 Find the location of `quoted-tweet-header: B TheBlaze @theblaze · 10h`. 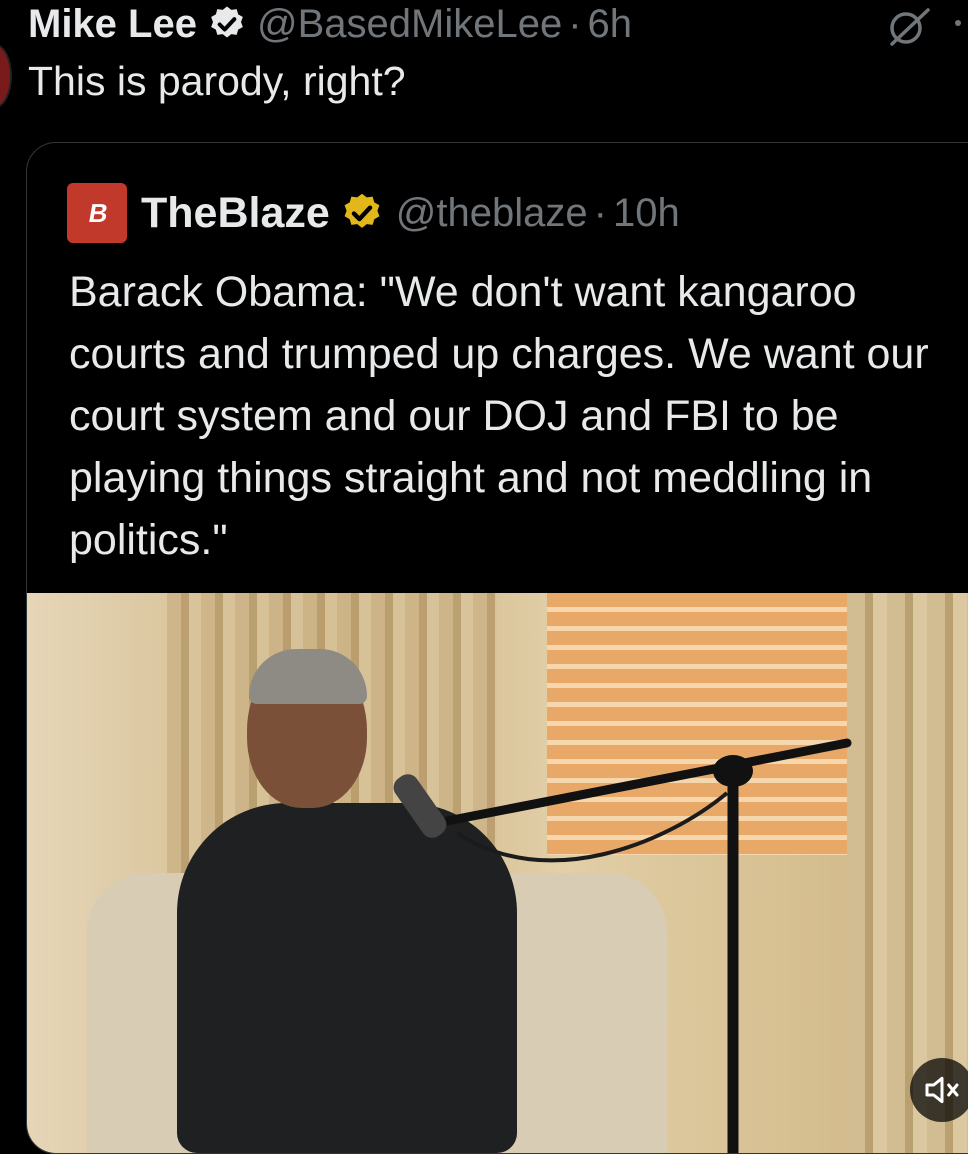

quoted-tweet-header: B TheBlaze @theblaze · 10h is located at coordinates (373, 213).